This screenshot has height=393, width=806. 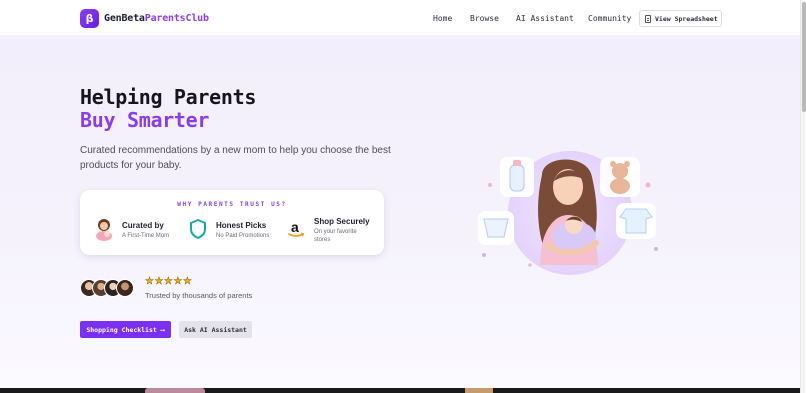 What do you see at coordinates (145, 120) in the screenshot?
I see `hero-title-line2: Buy Smarter` at bounding box center [145, 120].